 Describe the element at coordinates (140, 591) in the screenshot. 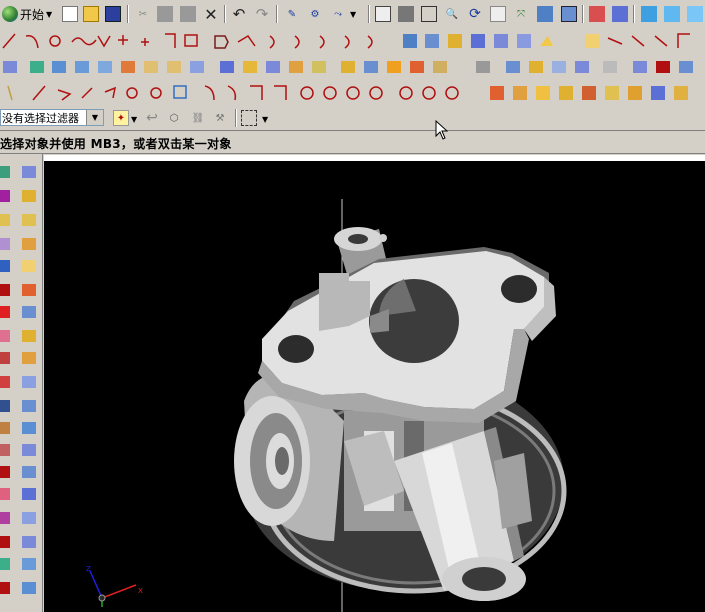

I see `x-axis-label: X` at that location.